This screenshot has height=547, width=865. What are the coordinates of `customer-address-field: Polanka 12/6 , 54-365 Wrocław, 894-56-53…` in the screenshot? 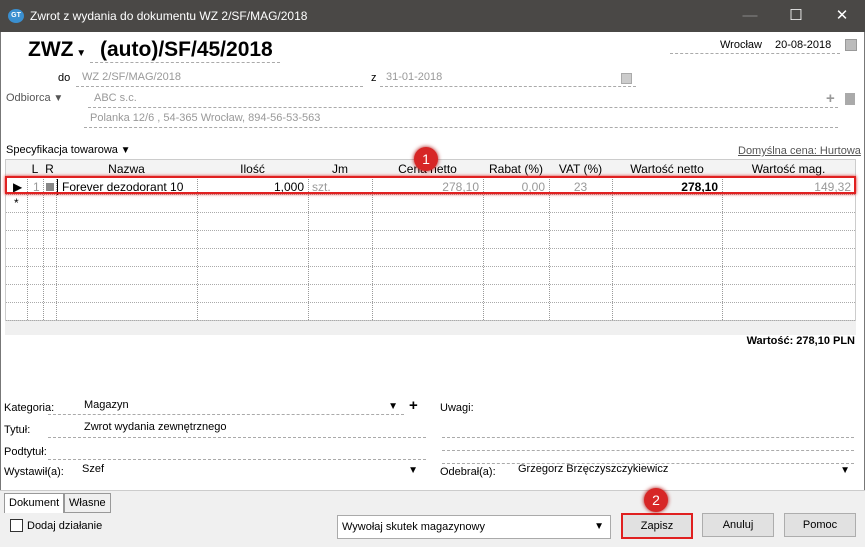 It's located at (461, 120).